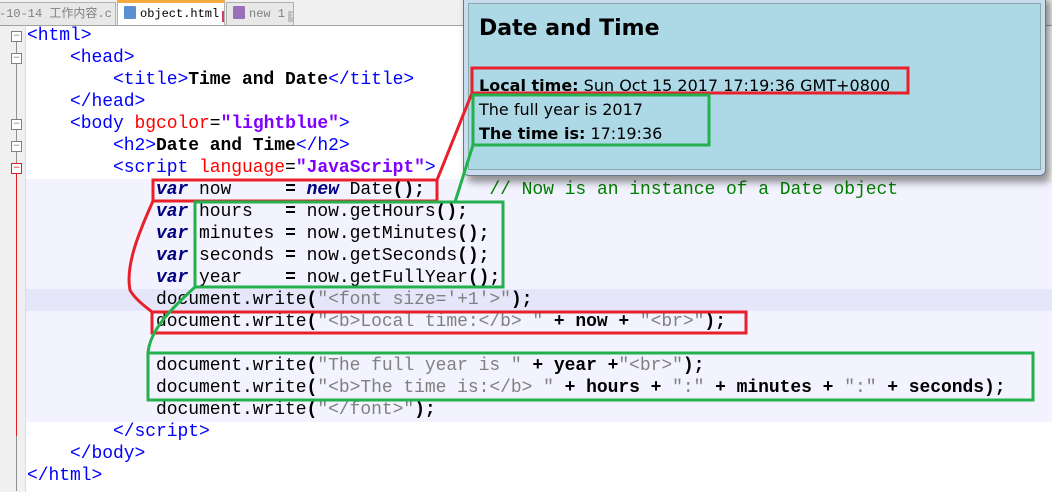  What do you see at coordinates (226, 146) in the screenshot?
I see `code-token: Date and Time` at bounding box center [226, 146].